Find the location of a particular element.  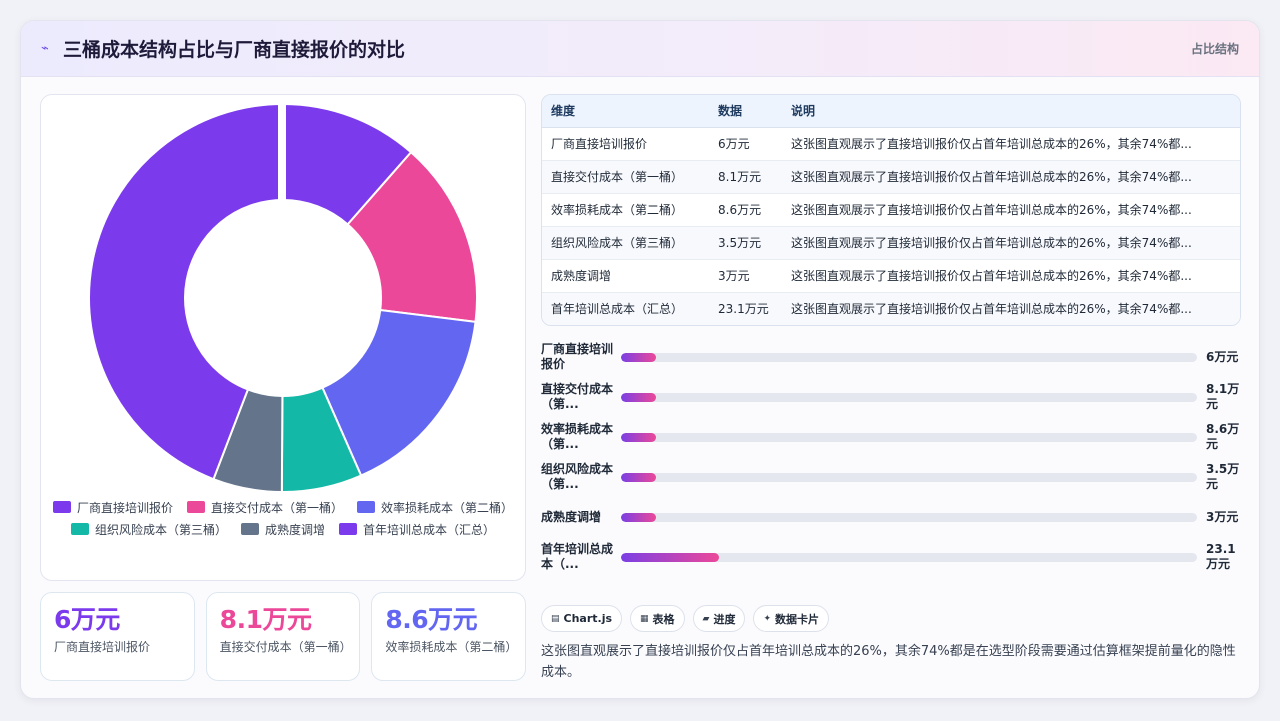

kpi-card: 8.1万元直接交付成本（第一桶） is located at coordinates (283, 636).